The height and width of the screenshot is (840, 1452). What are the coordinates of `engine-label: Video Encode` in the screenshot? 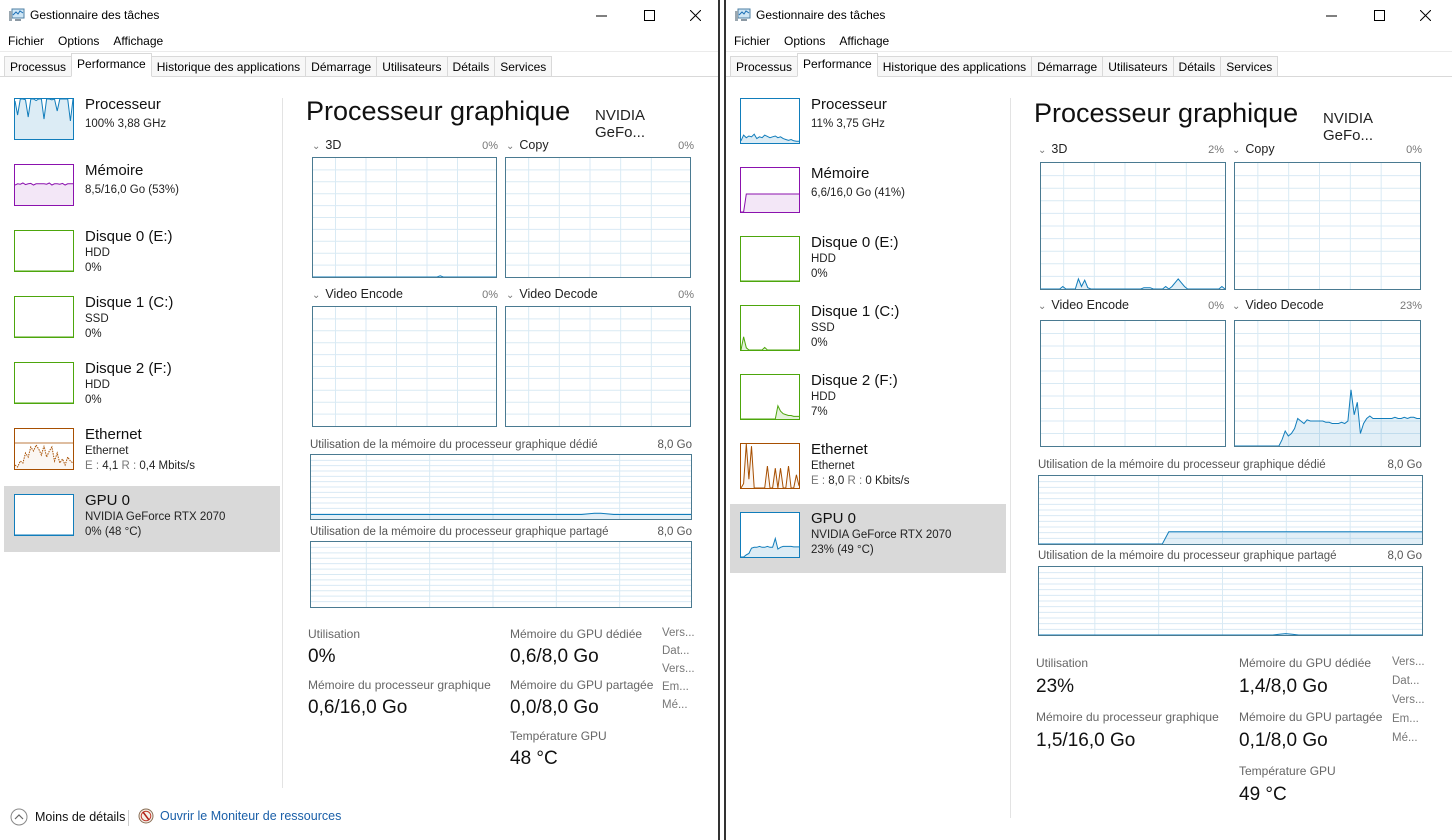 It's located at (364, 294).